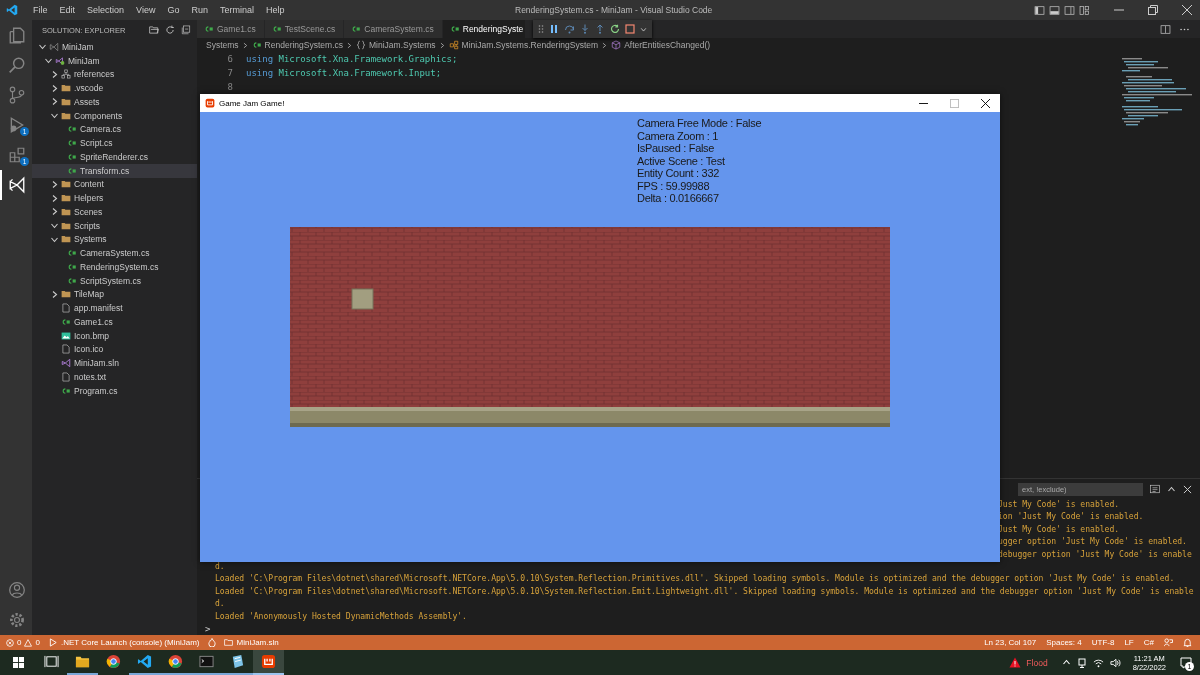 This screenshot has height=675, width=1200. I want to click on list-icon, so click(1155, 489).